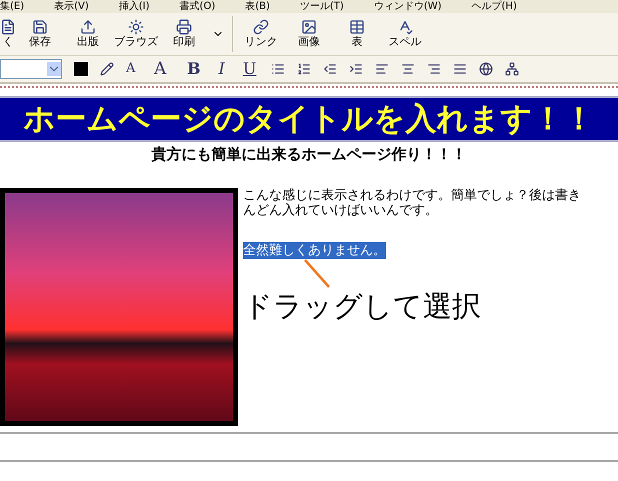 The height and width of the screenshot is (481, 618). What do you see at coordinates (309, 27) in the screenshot?
I see `image-icon` at bounding box center [309, 27].